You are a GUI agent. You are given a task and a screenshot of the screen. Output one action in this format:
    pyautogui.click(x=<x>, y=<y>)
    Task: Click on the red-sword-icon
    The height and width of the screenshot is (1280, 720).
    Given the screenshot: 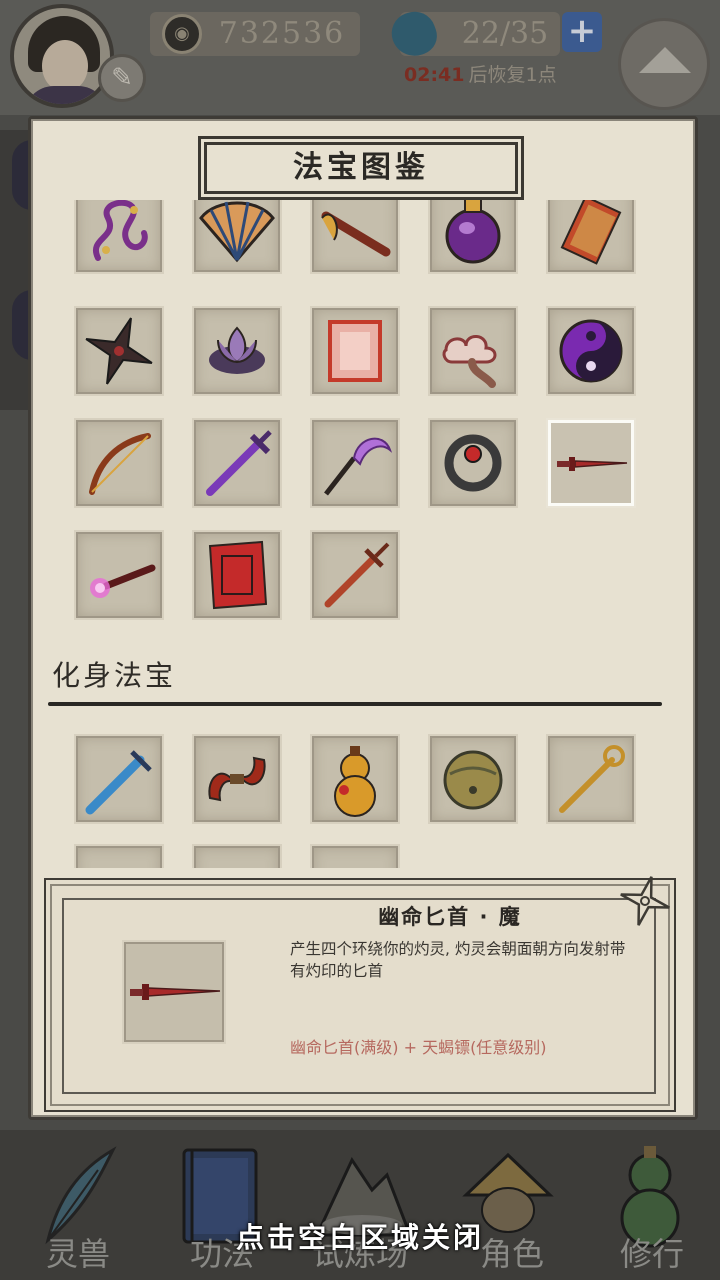 What is the action you would take?
    pyautogui.click(x=357, y=575)
    